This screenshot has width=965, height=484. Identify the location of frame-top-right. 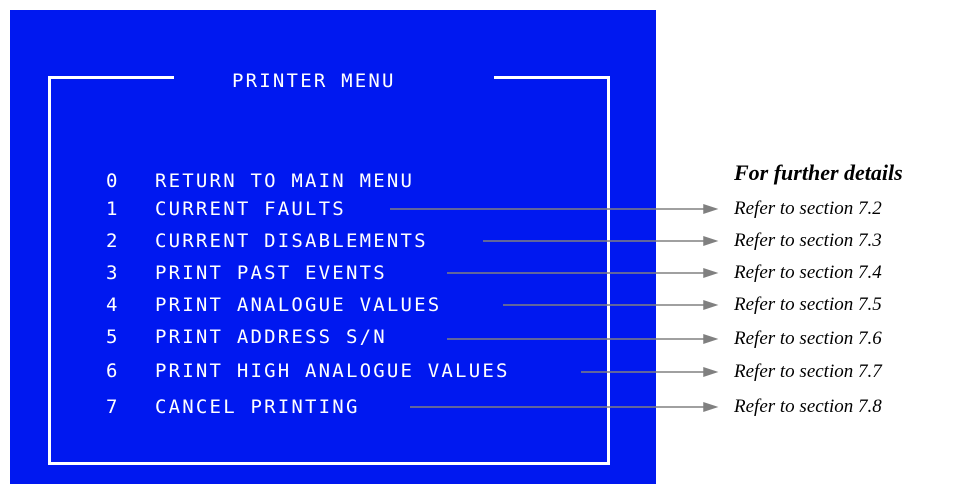
(552, 77).